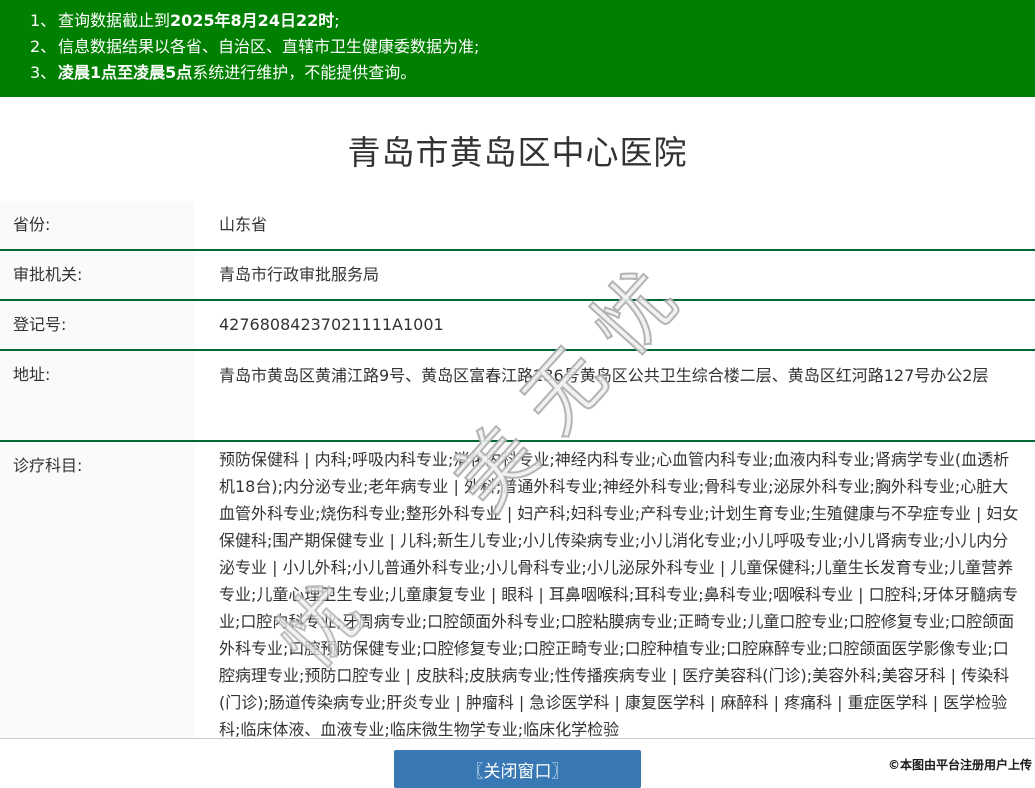  I want to click on detail-value: 青岛市行政审批服务局, so click(299, 274).